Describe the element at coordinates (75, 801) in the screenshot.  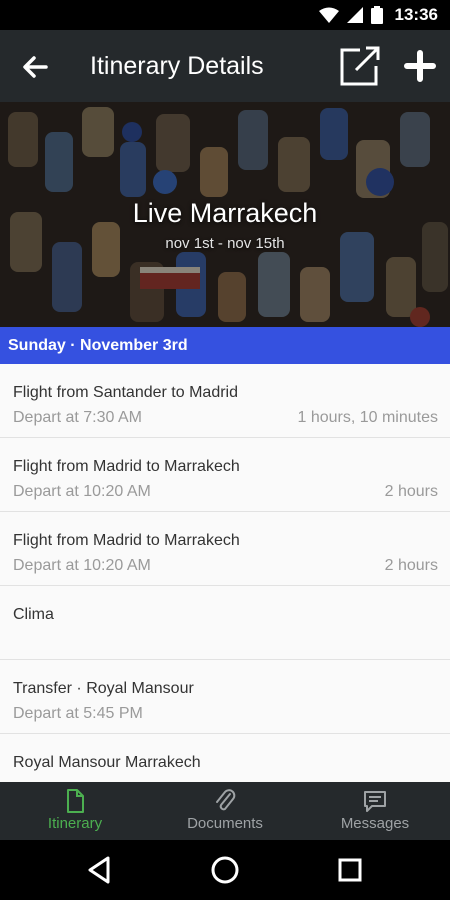
I see `document-icon` at that location.